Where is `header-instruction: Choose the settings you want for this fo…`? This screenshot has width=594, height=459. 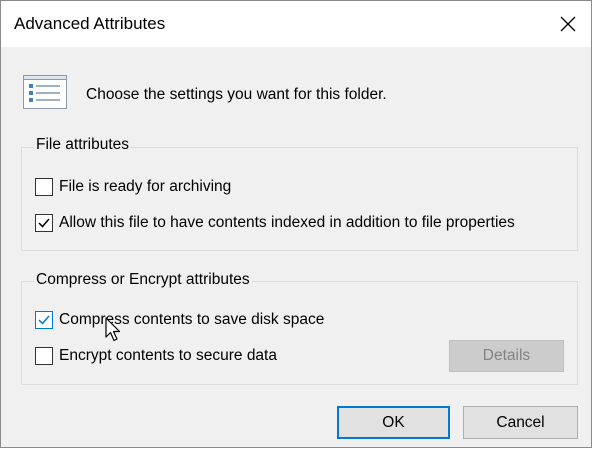
header-instruction: Choose the settings you want for this fo… is located at coordinates (236, 94).